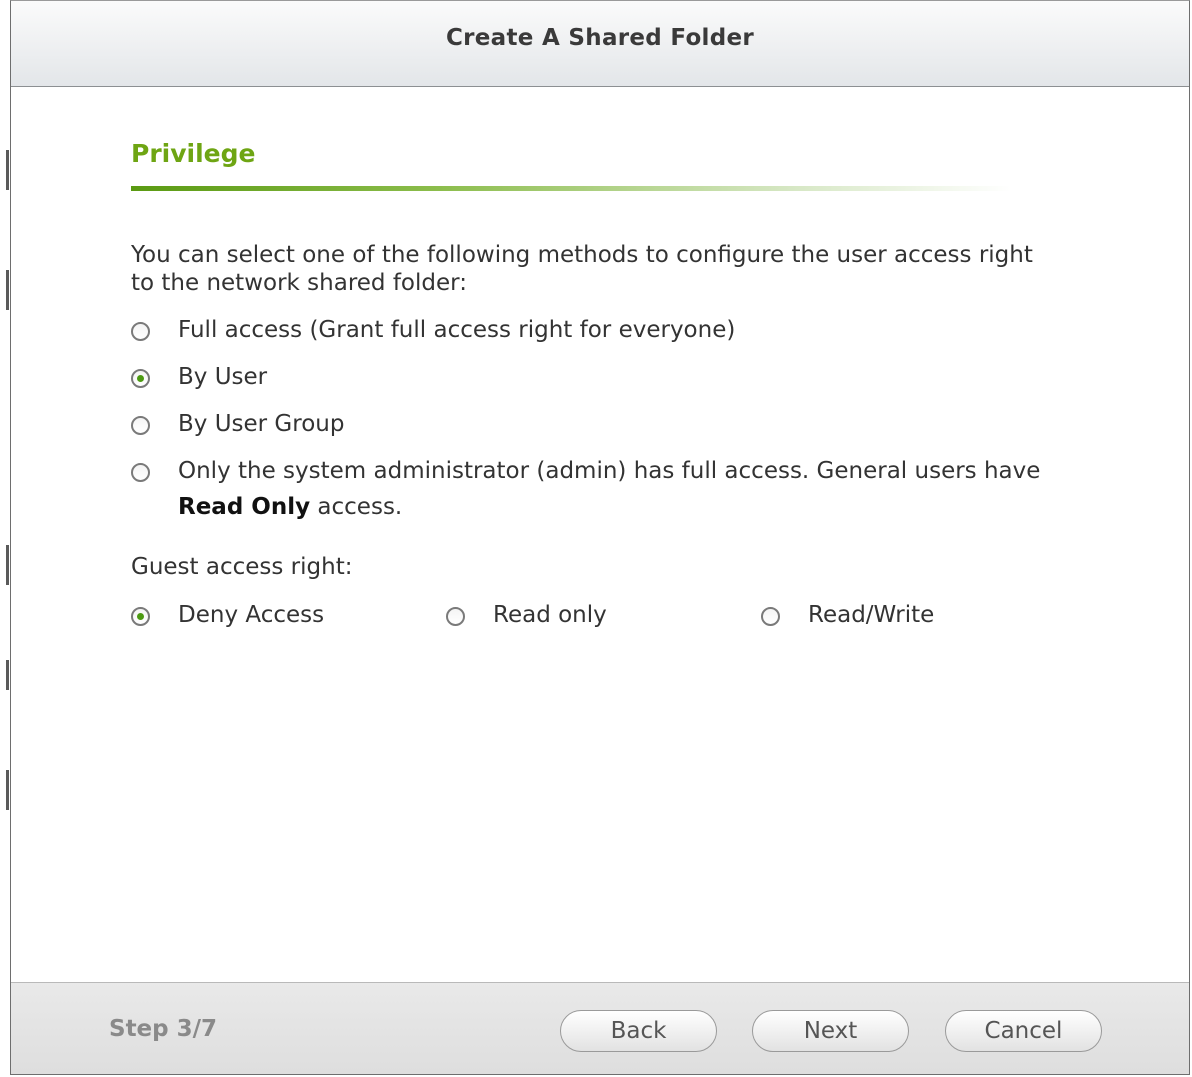 This screenshot has width=1192, height=1077. I want to click on radio-by-user-group, so click(140, 425).